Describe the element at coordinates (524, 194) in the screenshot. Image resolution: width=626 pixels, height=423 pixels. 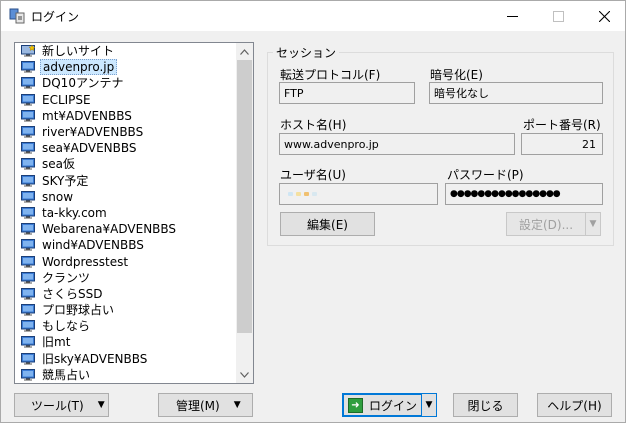
I see `password-input: ●●●●●●●●●●●●●●●●` at that location.